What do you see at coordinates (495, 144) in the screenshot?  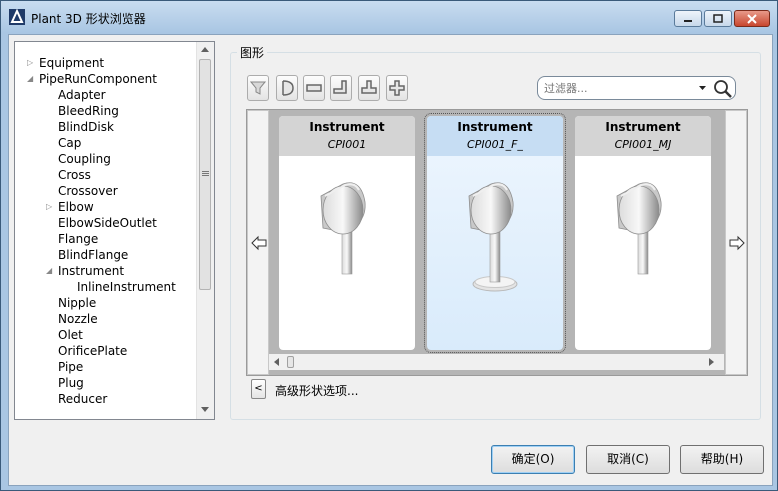 I see `shape-card-code: CPI001_F_` at bounding box center [495, 144].